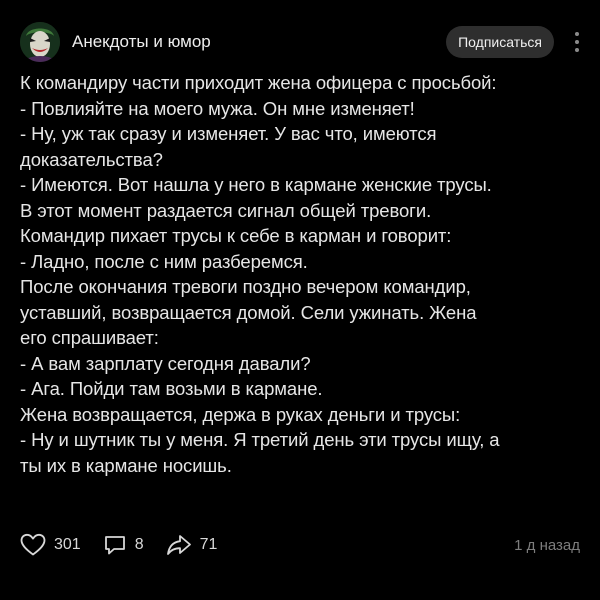  Describe the element at coordinates (300, 545) in the screenshot. I see `post-footer: 301 8 71 1 д назад` at that location.